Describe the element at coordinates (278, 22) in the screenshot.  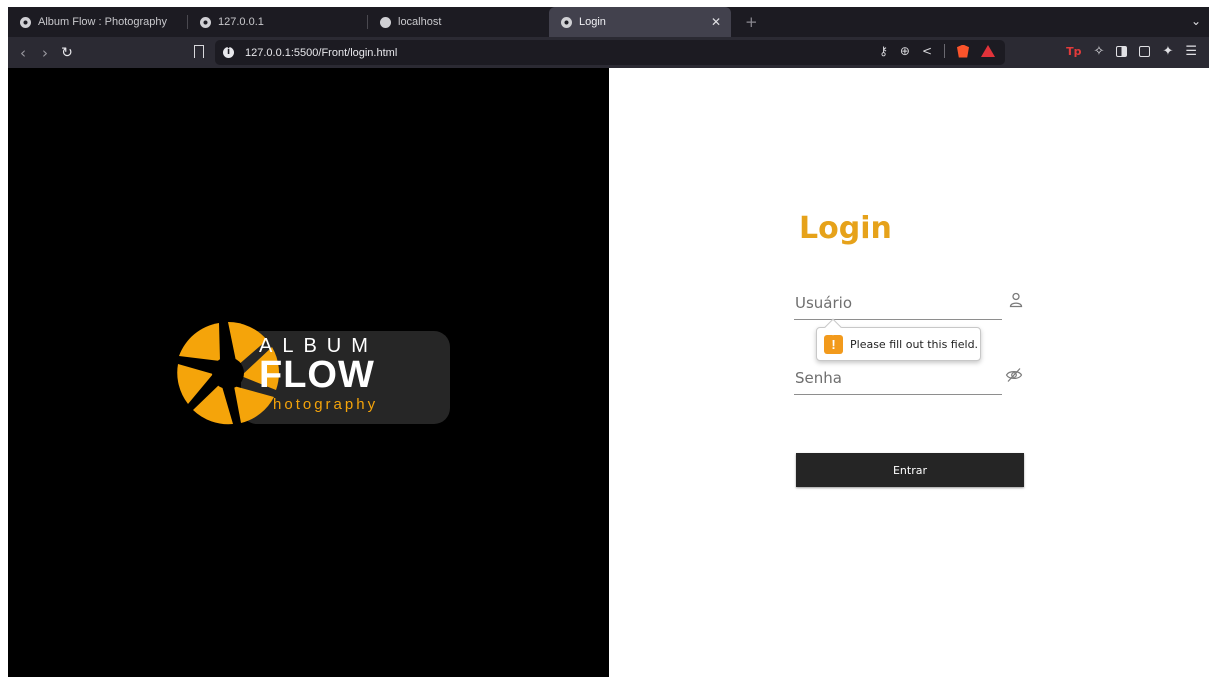
I see `browser-tab-127: 127.0.0.1` at that location.